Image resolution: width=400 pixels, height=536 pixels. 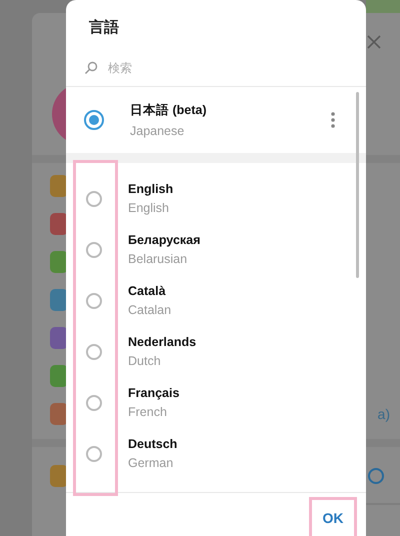 I want to click on language-subtitle: Japanese, so click(x=158, y=131).